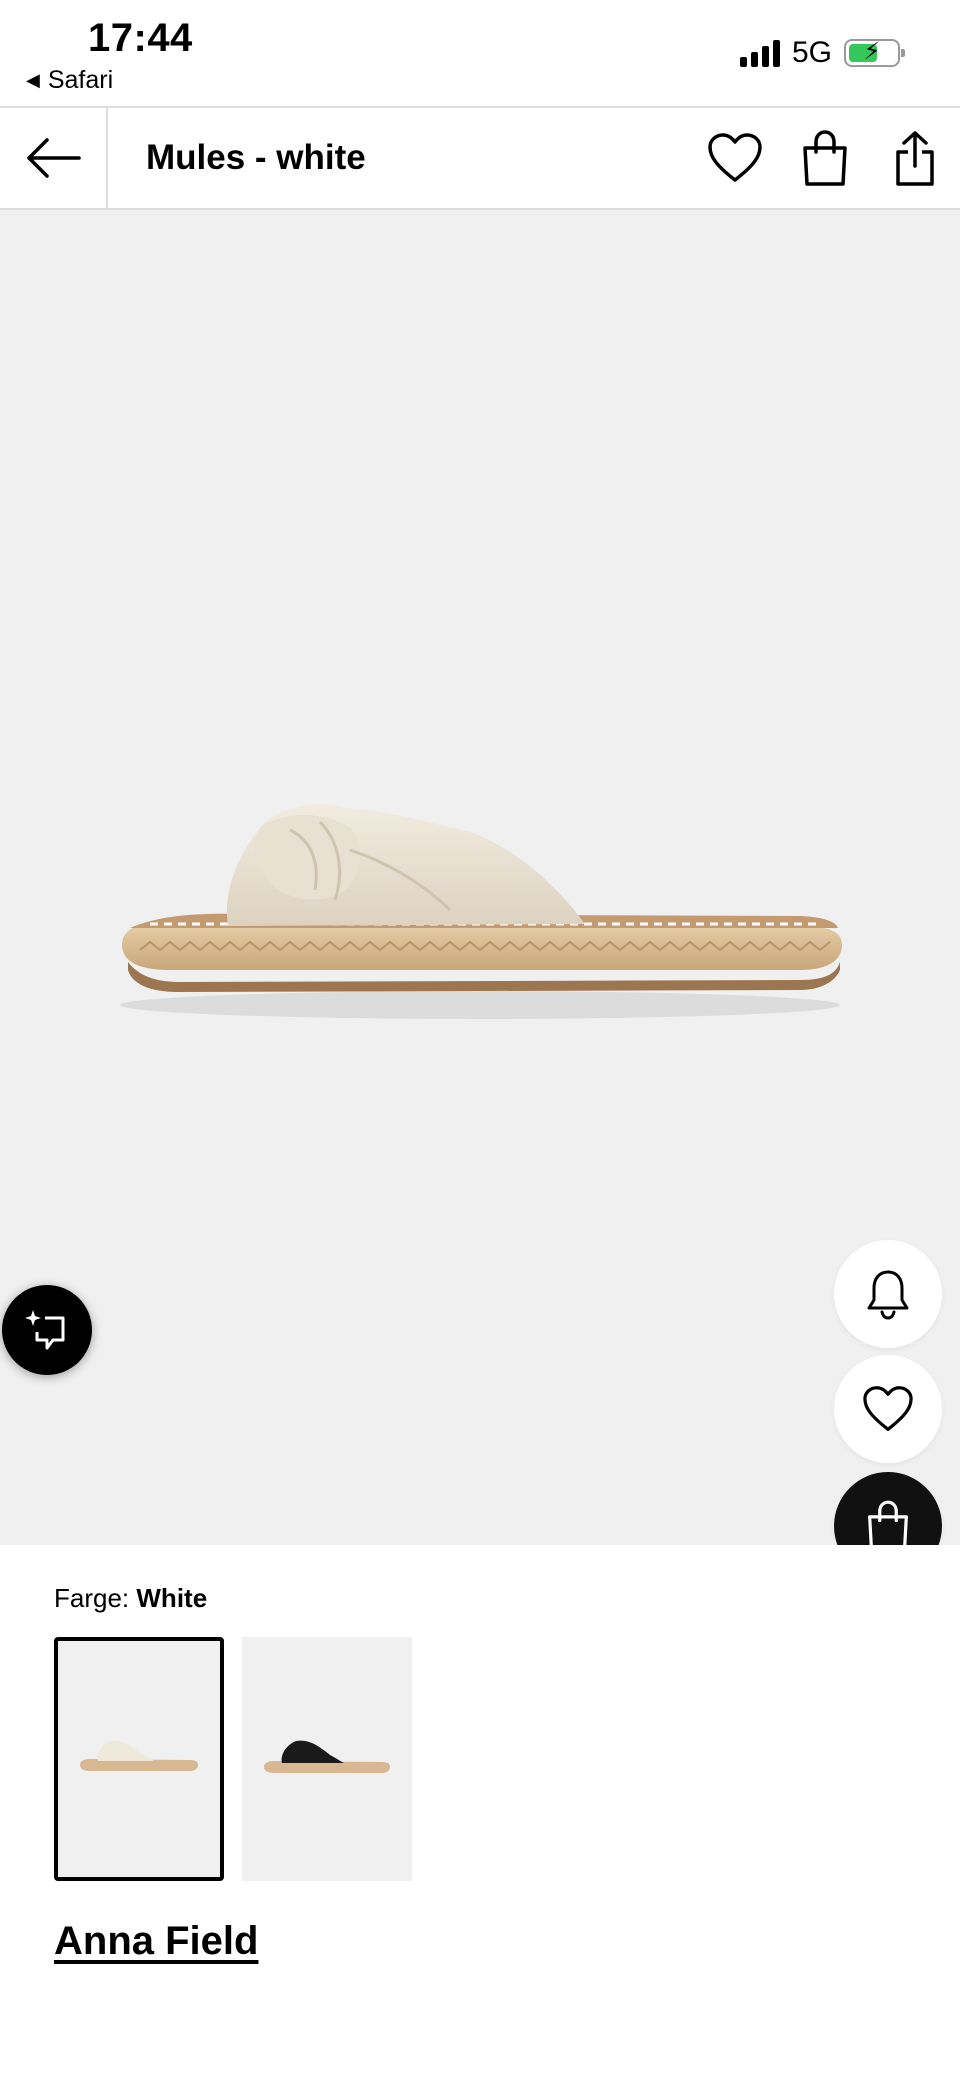  What do you see at coordinates (156, 1941) in the screenshot?
I see `brand-link: Anna Field` at bounding box center [156, 1941].